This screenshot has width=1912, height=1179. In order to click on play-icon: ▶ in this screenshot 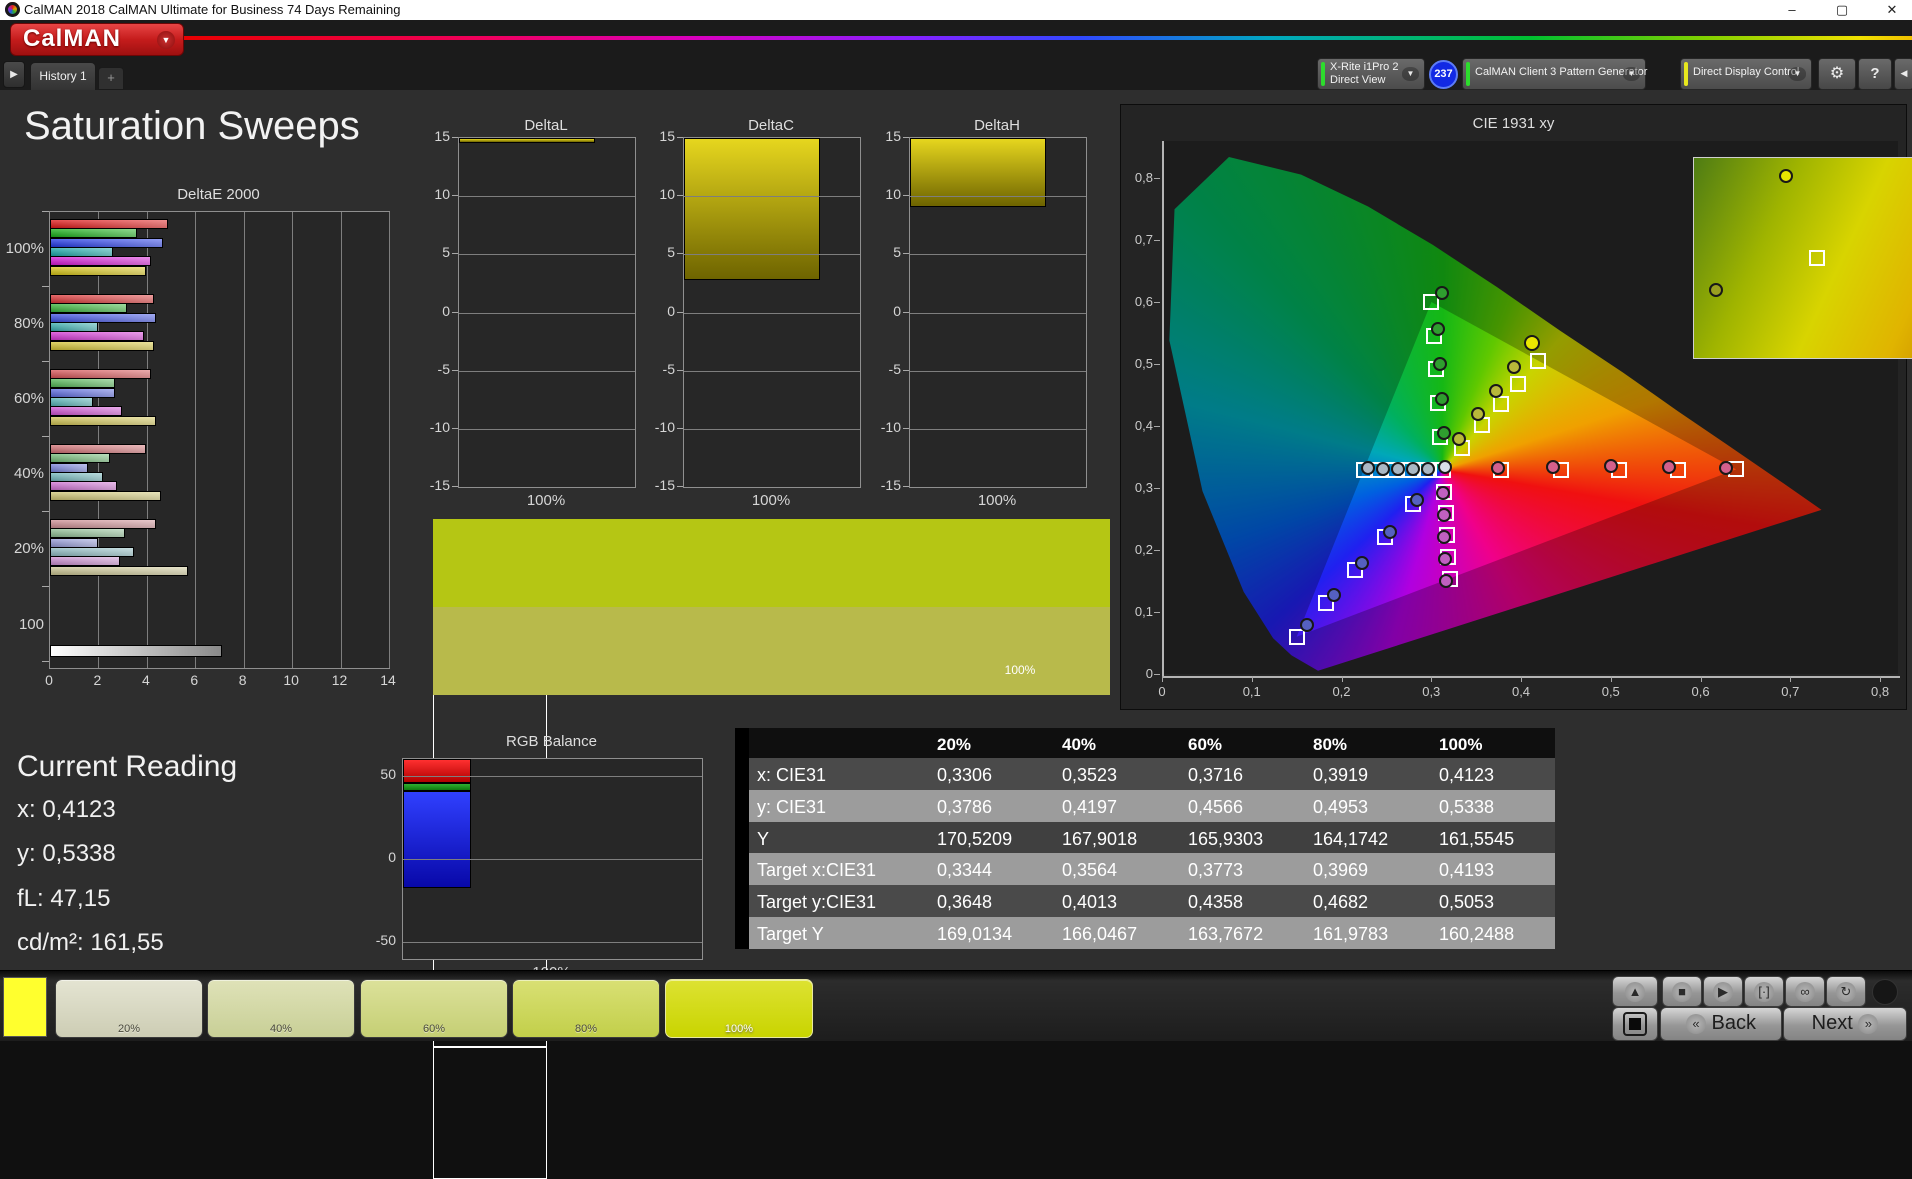, I will do `click(1723, 991)`.